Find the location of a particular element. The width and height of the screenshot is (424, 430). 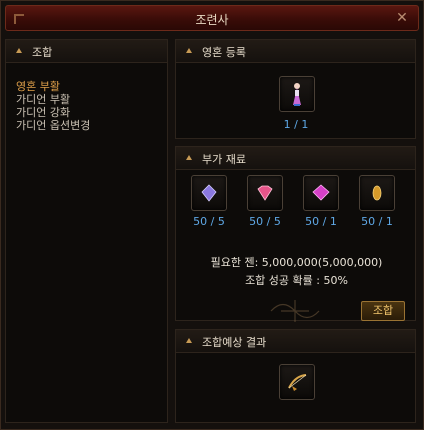

menu-header-label: 조합 is located at coordinates (42, 52).